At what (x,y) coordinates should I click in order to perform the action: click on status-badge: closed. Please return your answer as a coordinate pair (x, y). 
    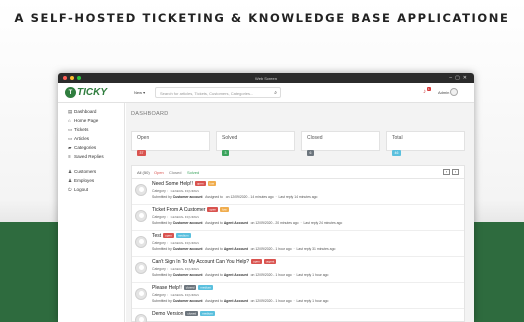
    Looking at the image, I should click on (192, 313).